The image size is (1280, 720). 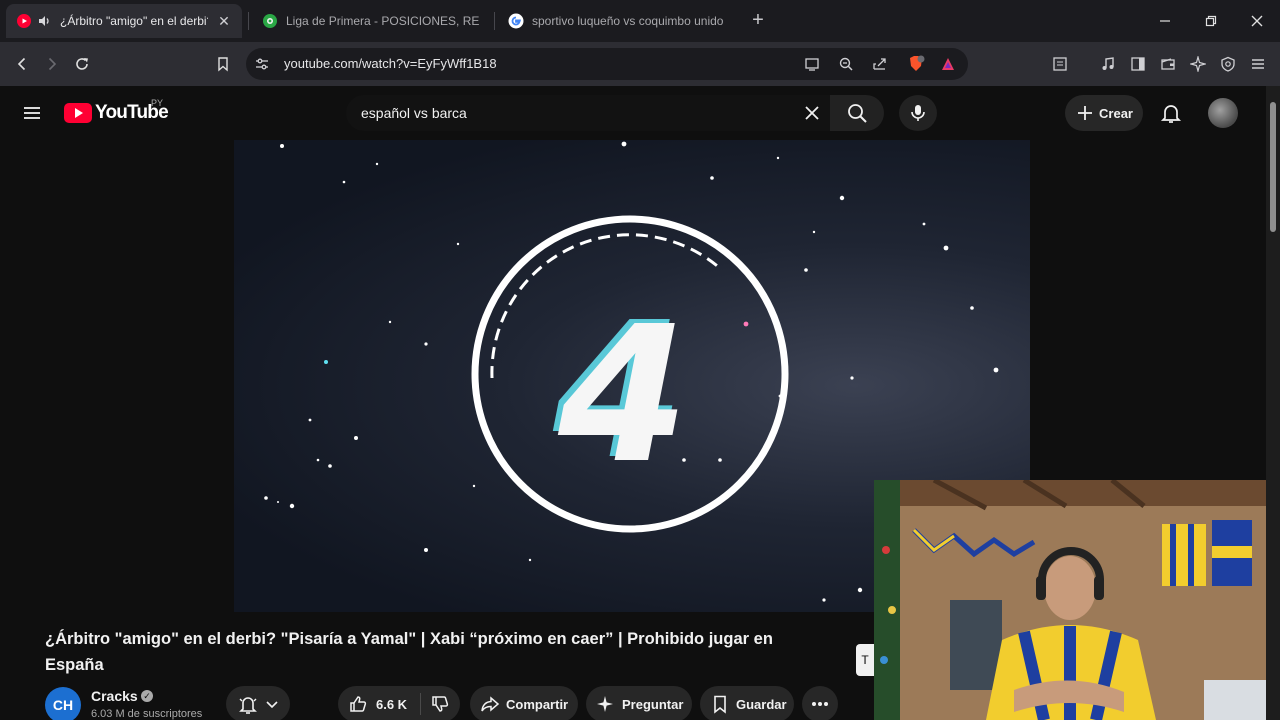 I want to click on tab-liga-de-primera: Liga de Primera - POSICIONES, RESU, so click(x=371, y=21).